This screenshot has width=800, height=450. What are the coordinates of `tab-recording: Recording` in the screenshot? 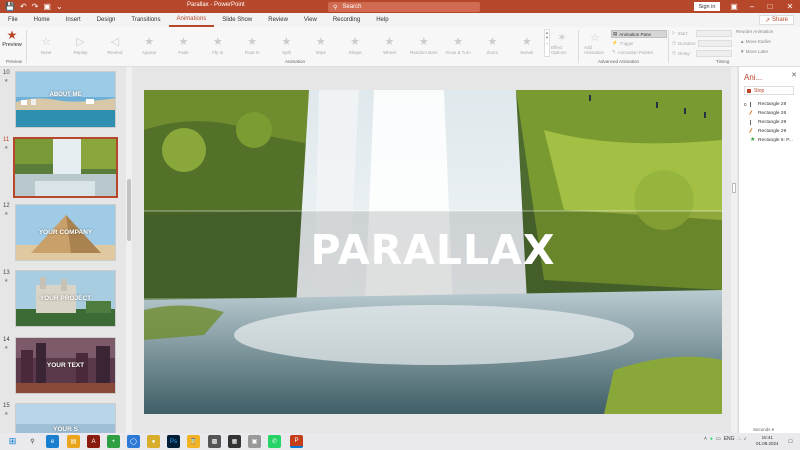 It's located at (346, 20).